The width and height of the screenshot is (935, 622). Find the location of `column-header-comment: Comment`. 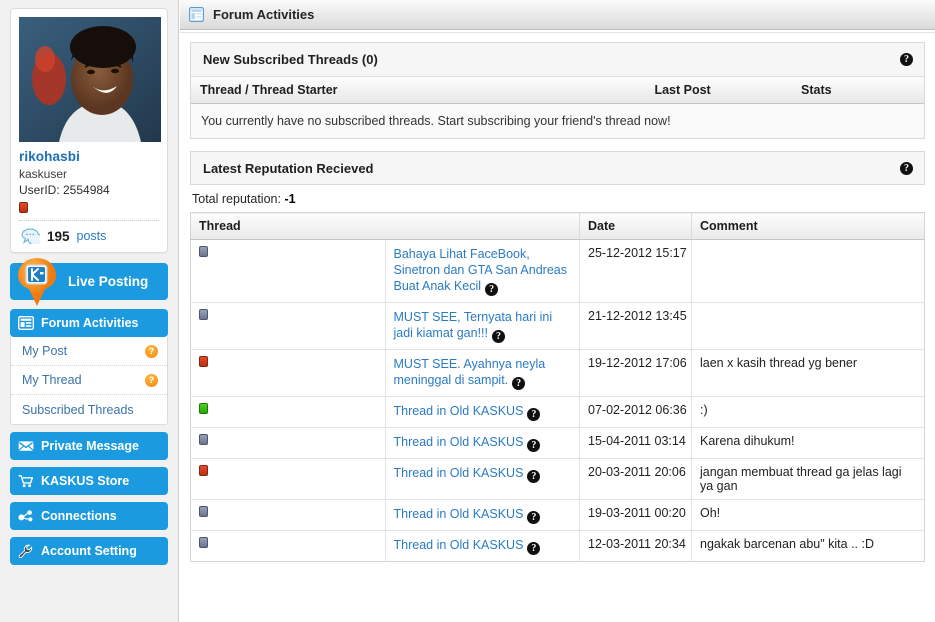

column-header-comment: Comment is located at coordinates (808, 226).